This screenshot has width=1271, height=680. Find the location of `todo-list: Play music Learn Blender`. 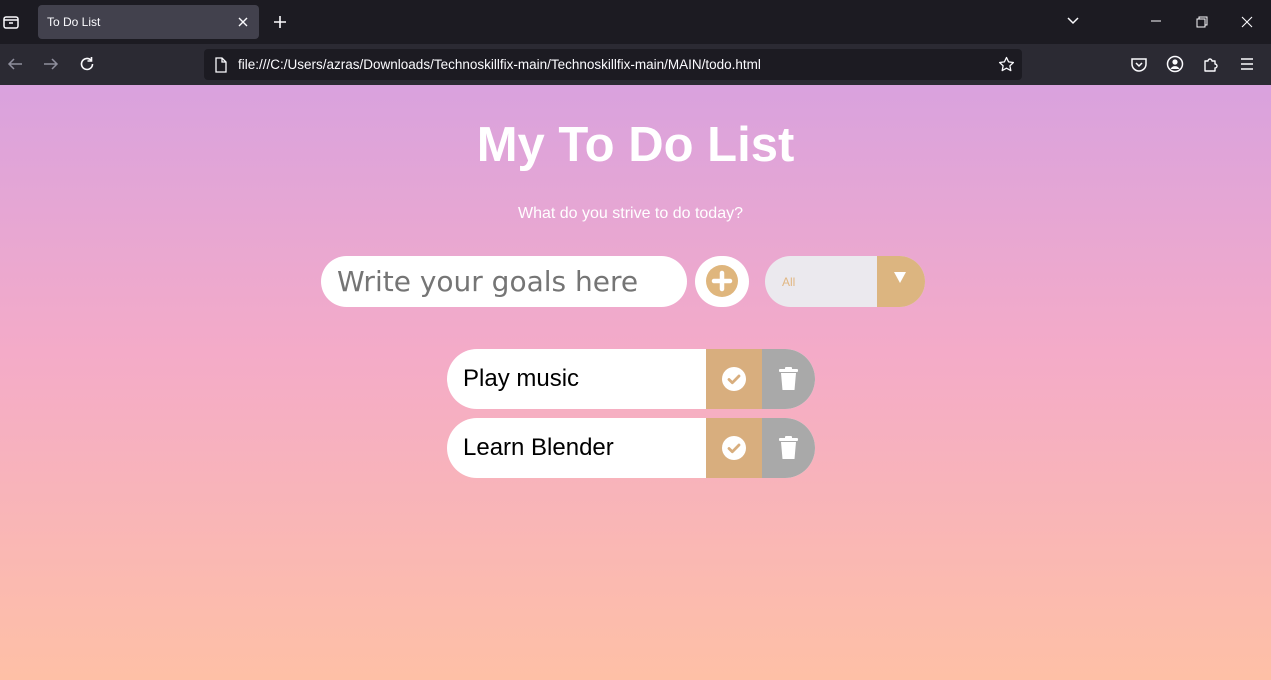

todo-list: Play music Learn Blender is located at coordinates (631, 418).